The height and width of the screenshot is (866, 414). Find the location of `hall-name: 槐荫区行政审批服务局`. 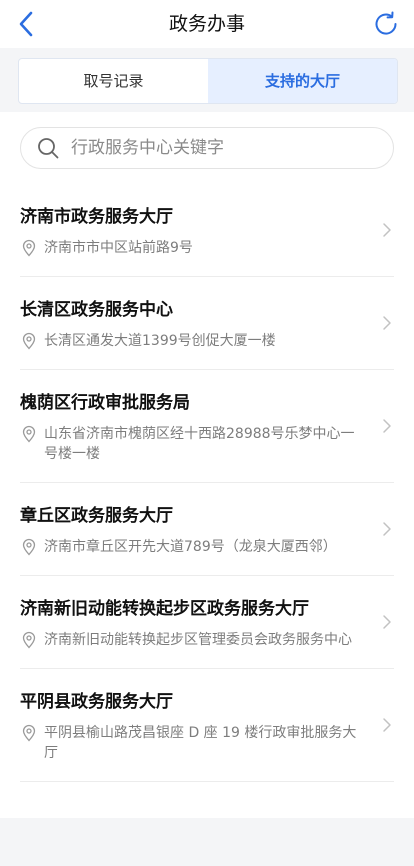

hall-name: 槐荫区行政审批服务局 is located at coordinates (105, 403).